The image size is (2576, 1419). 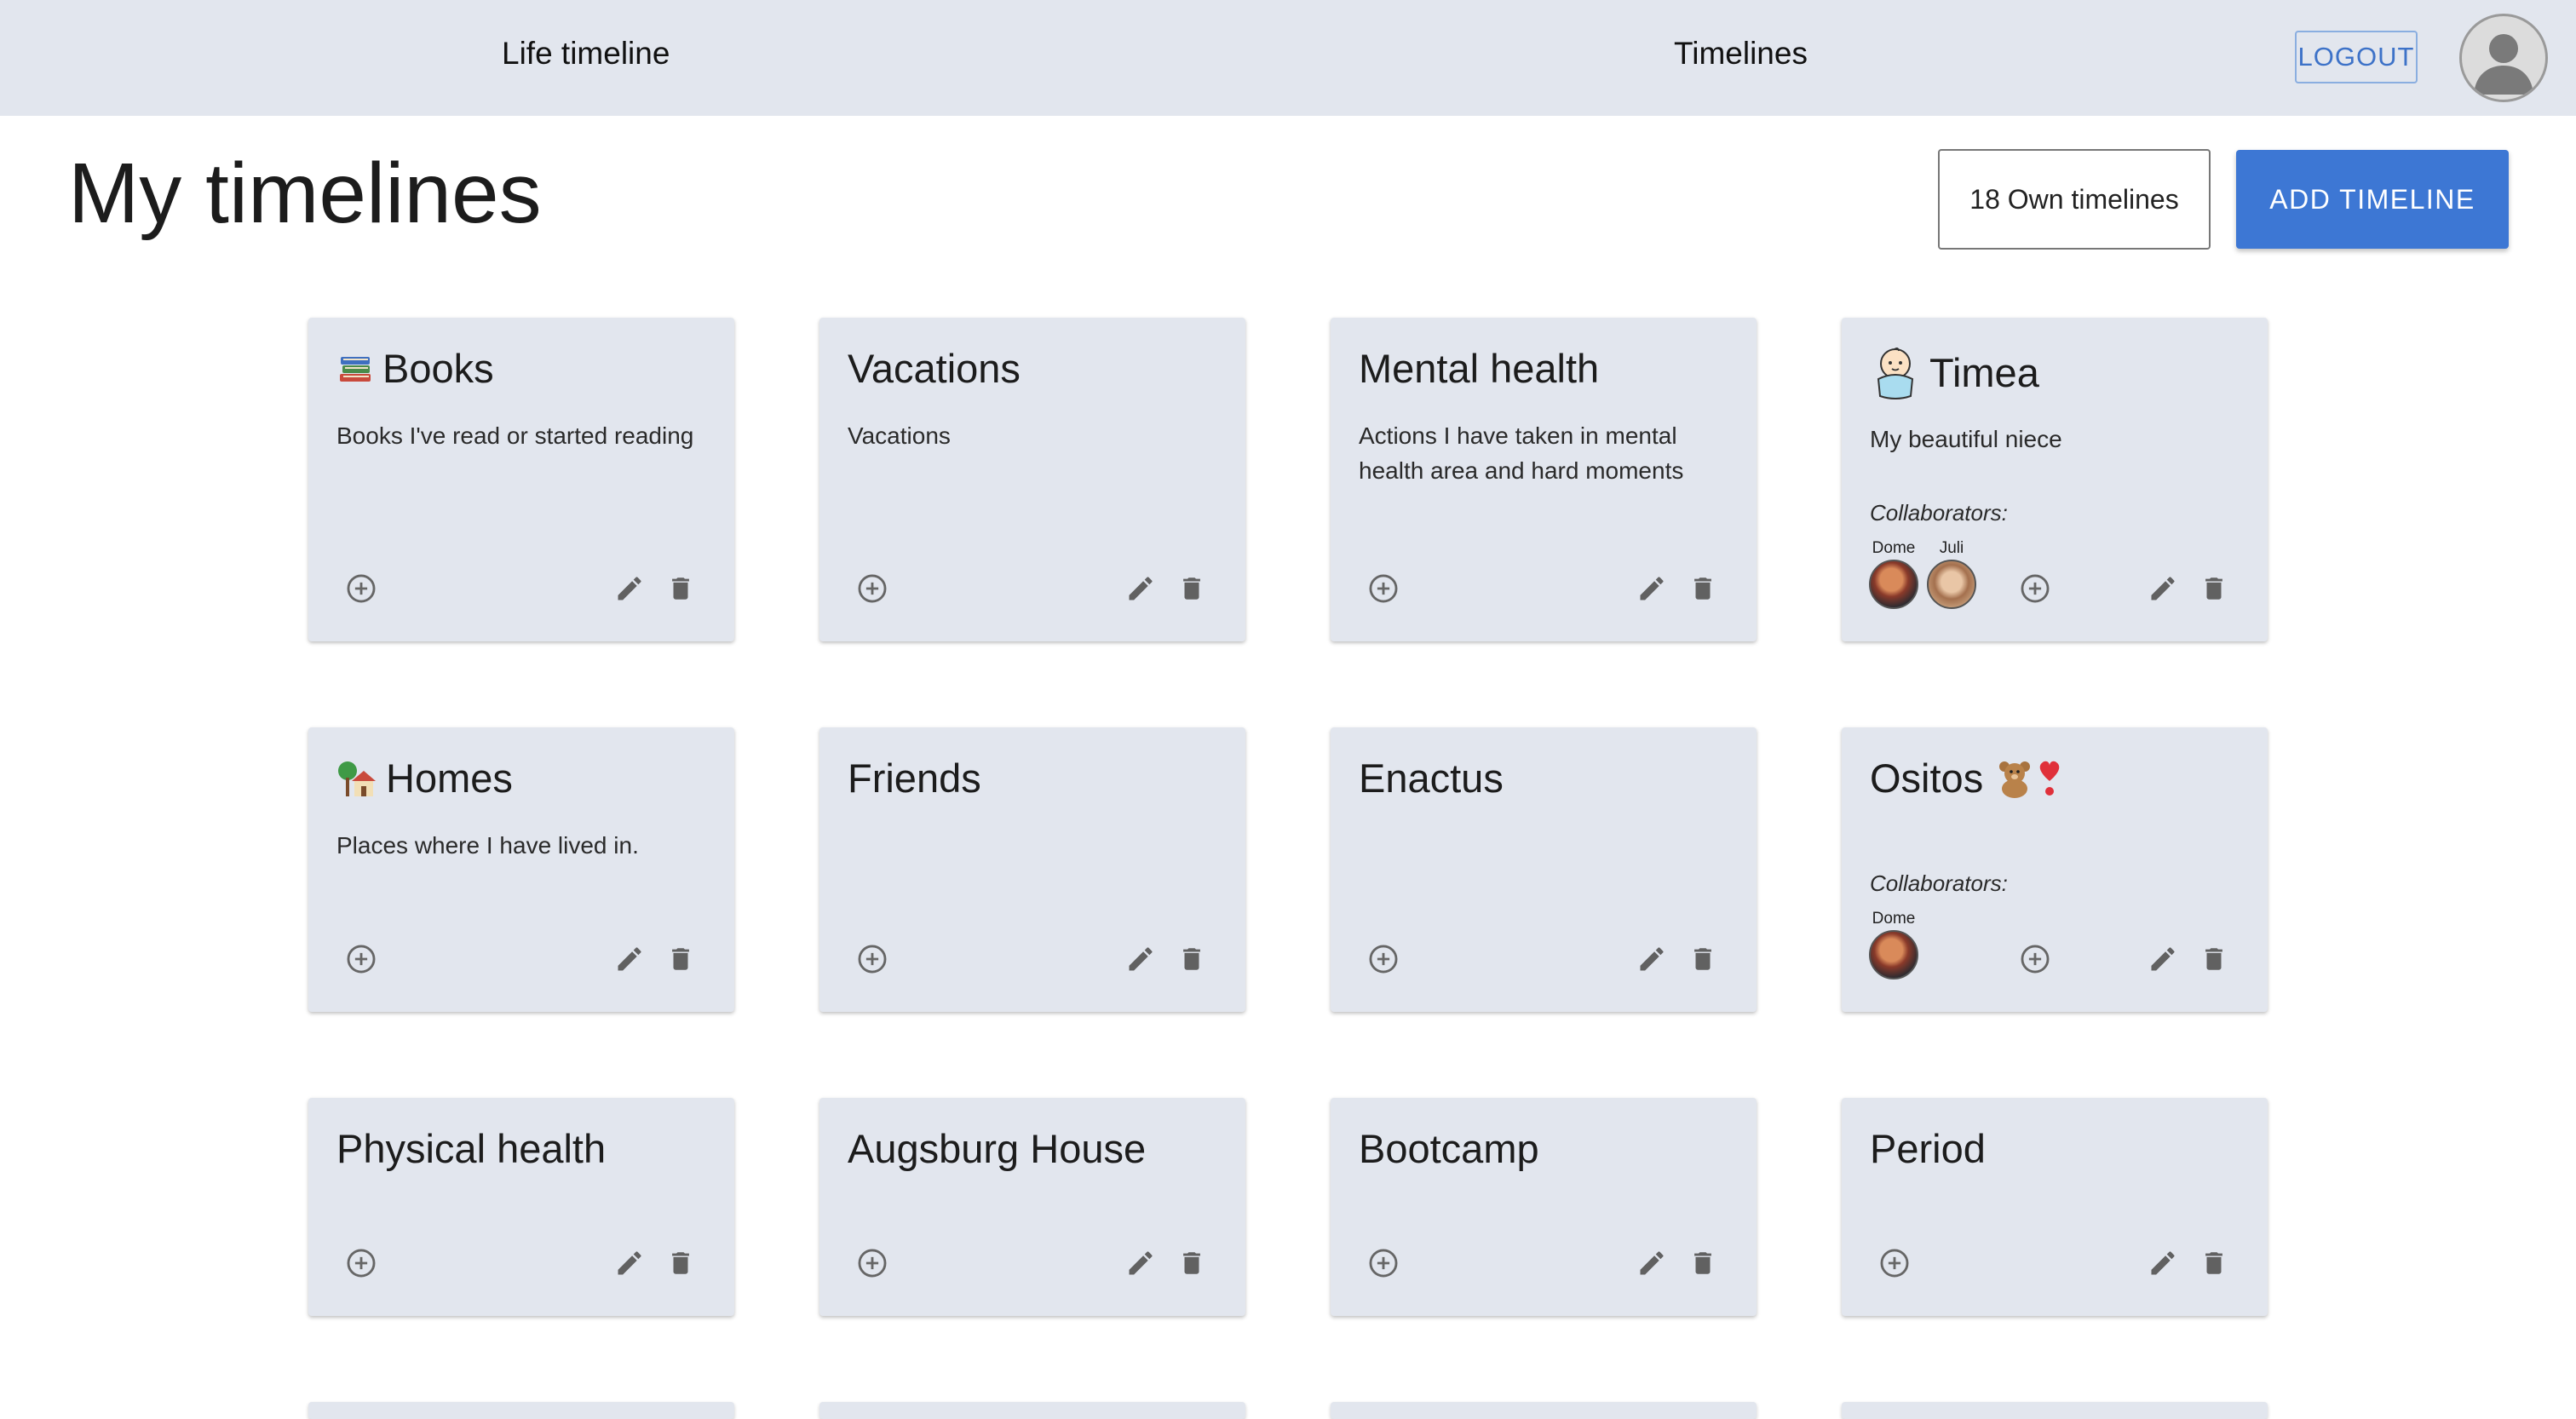 I want to click on logout-button: LOGOUT, so click(x=2356, y=57).